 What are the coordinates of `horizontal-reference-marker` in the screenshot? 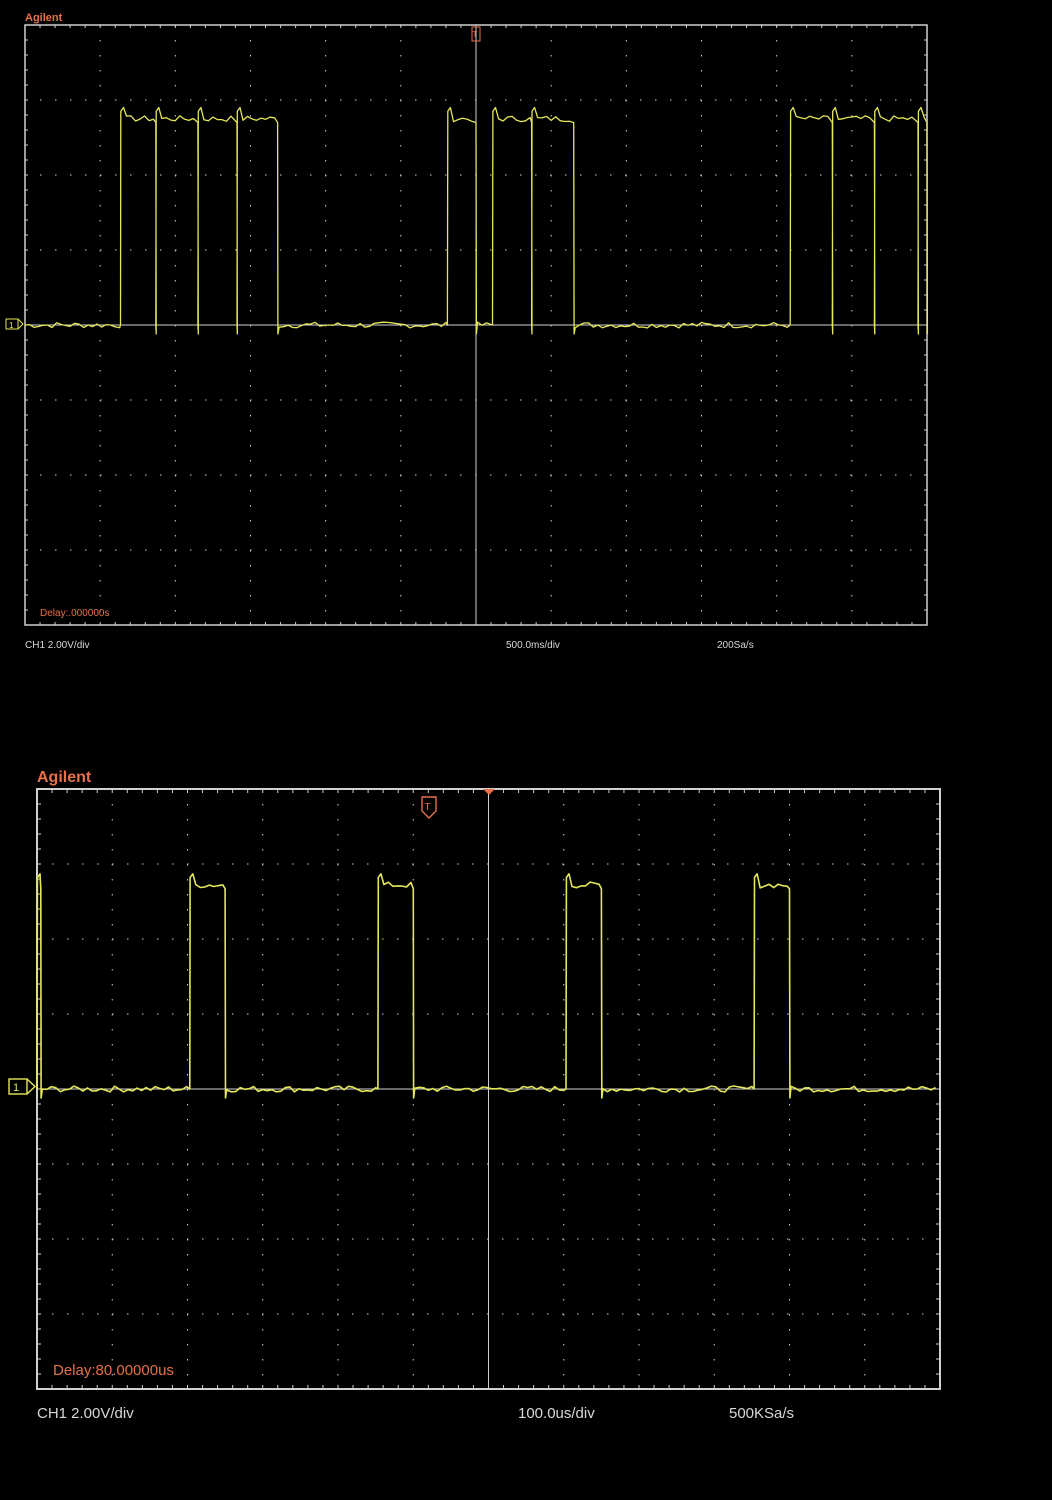 It's located at (489, 792).